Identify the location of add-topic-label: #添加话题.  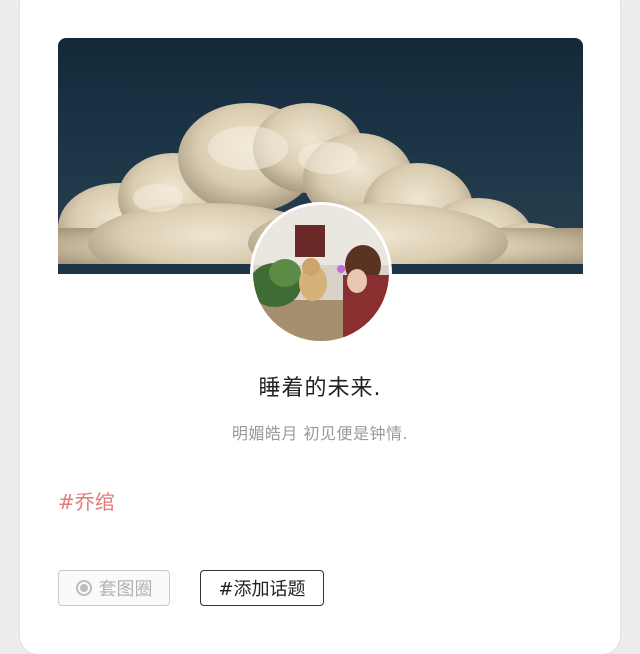
(262, 589).